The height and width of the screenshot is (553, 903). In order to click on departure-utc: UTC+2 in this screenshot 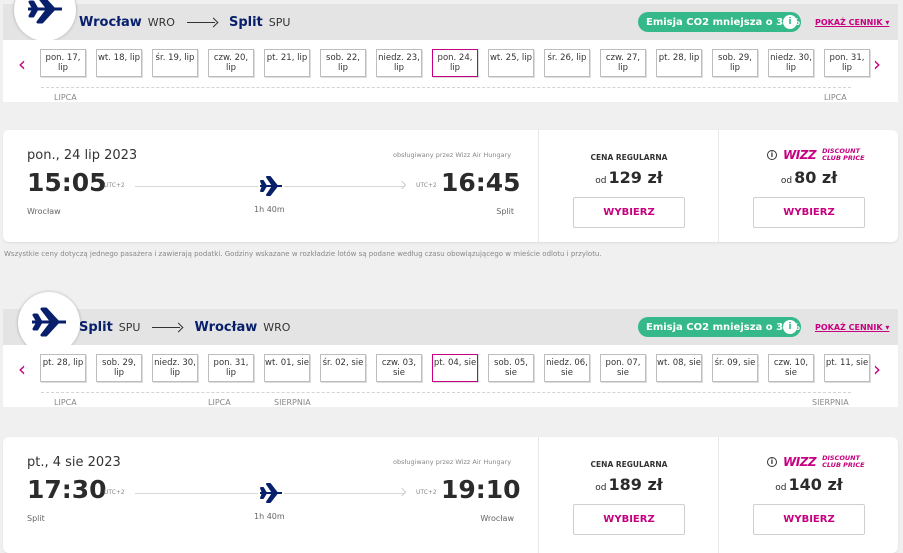, I will do `click(114, 492)`.